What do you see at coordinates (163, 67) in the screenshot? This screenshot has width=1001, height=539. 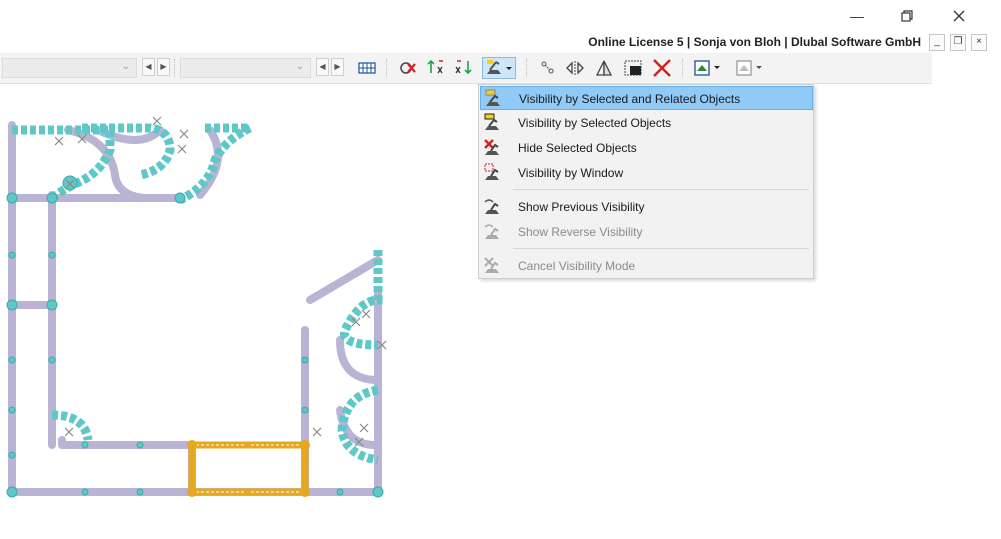 I see `combo-1-next-button: ▶` at bounding box center [163, 67].